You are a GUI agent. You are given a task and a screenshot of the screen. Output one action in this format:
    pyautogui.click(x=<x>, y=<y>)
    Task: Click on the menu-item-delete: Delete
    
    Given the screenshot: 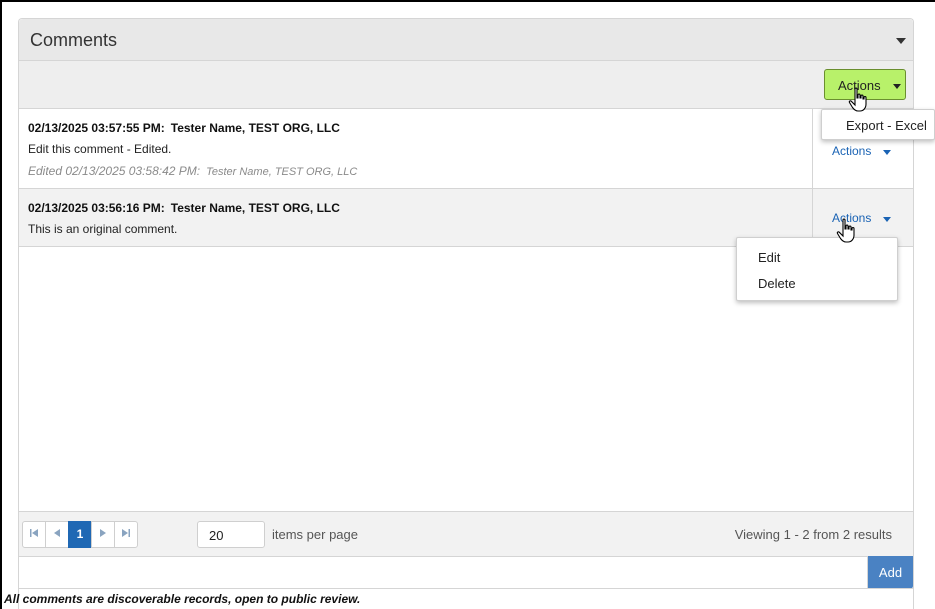 What is the action you would take?
    pyautogui.click(x=777, y=283)
    